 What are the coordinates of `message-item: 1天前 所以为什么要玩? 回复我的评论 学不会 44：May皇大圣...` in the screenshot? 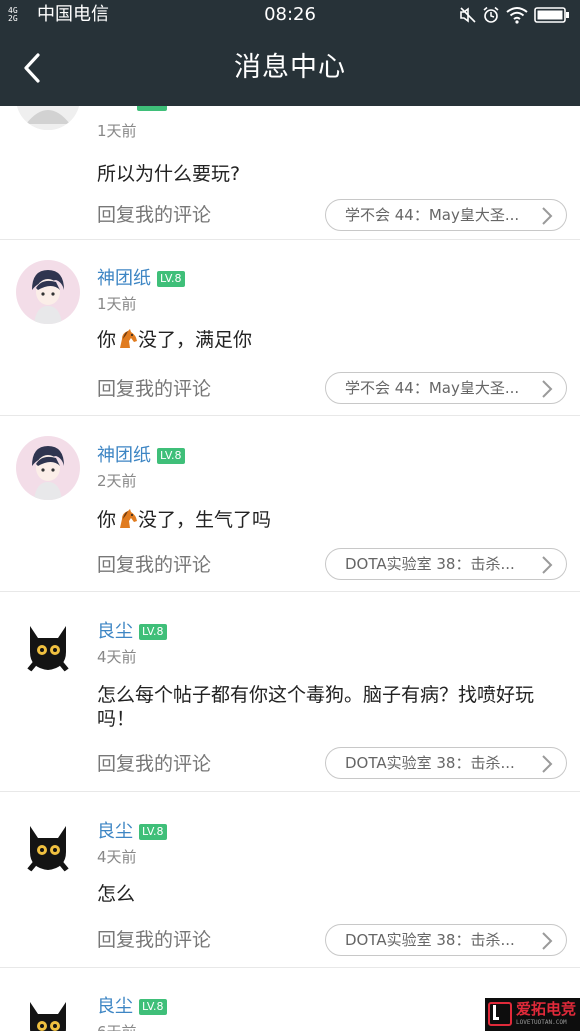 It's located at (290, 173).